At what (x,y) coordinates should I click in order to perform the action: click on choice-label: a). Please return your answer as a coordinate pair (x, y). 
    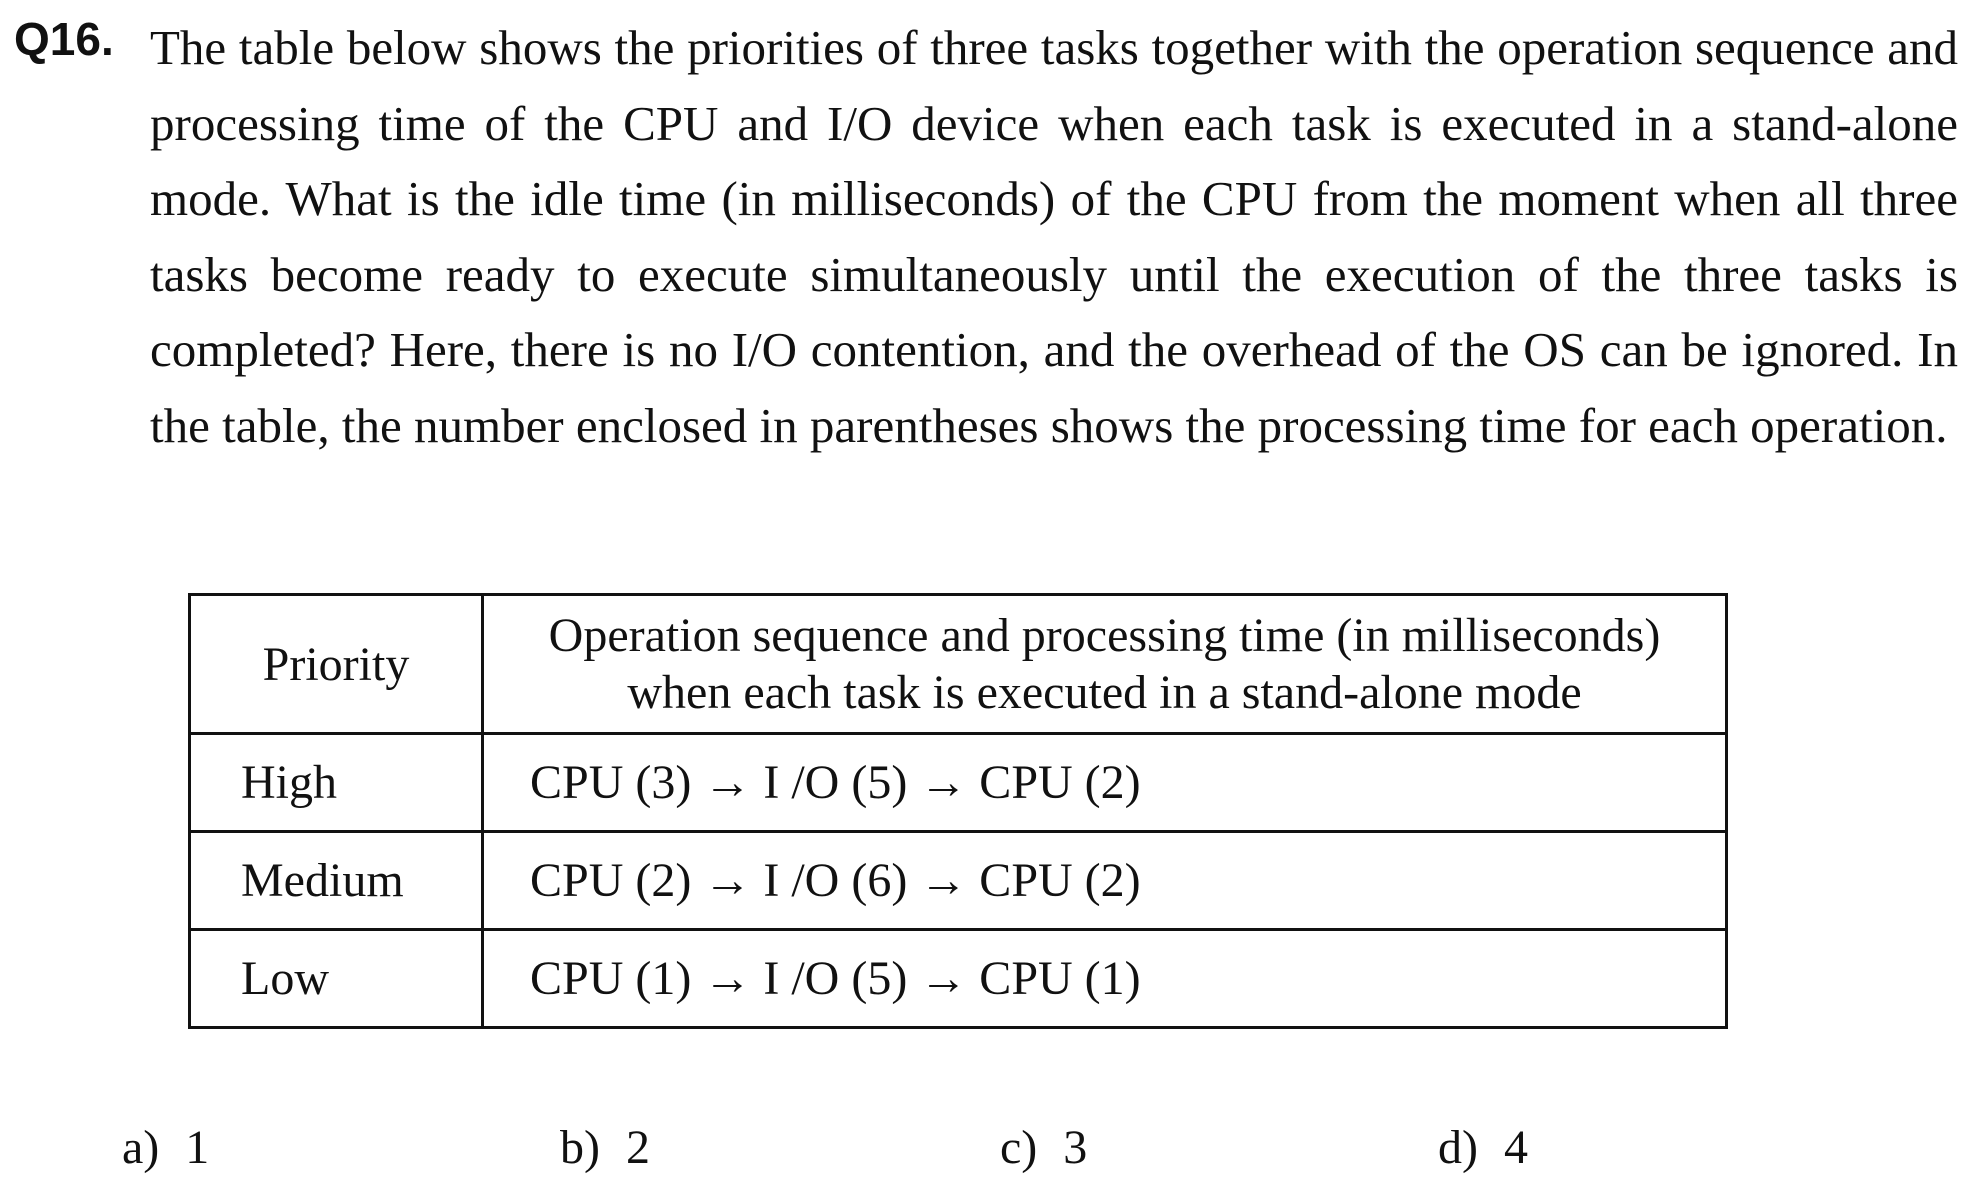
    Looking at the image, I should click on (141, 1147).